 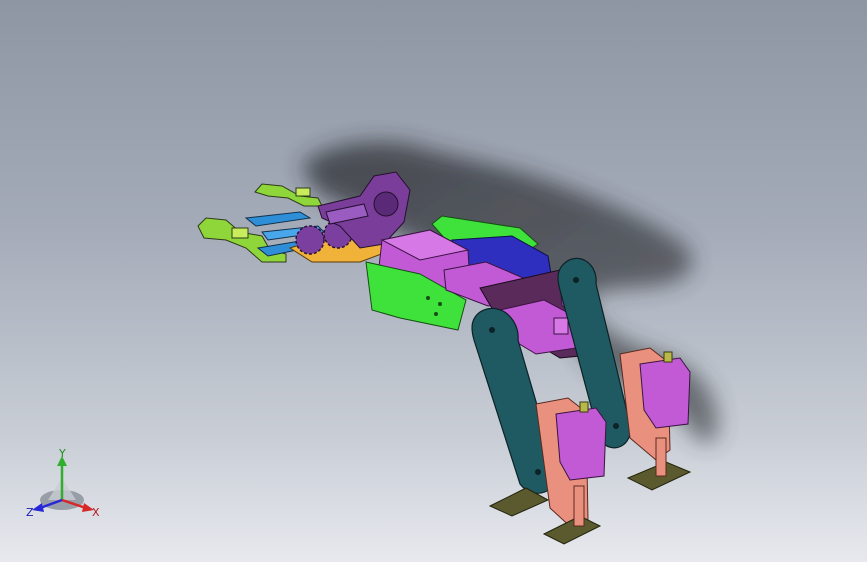 What do you see at coordinates (572, 530) in the screenshot?
I see `front-foot-right` at bounding box center [572, 530].